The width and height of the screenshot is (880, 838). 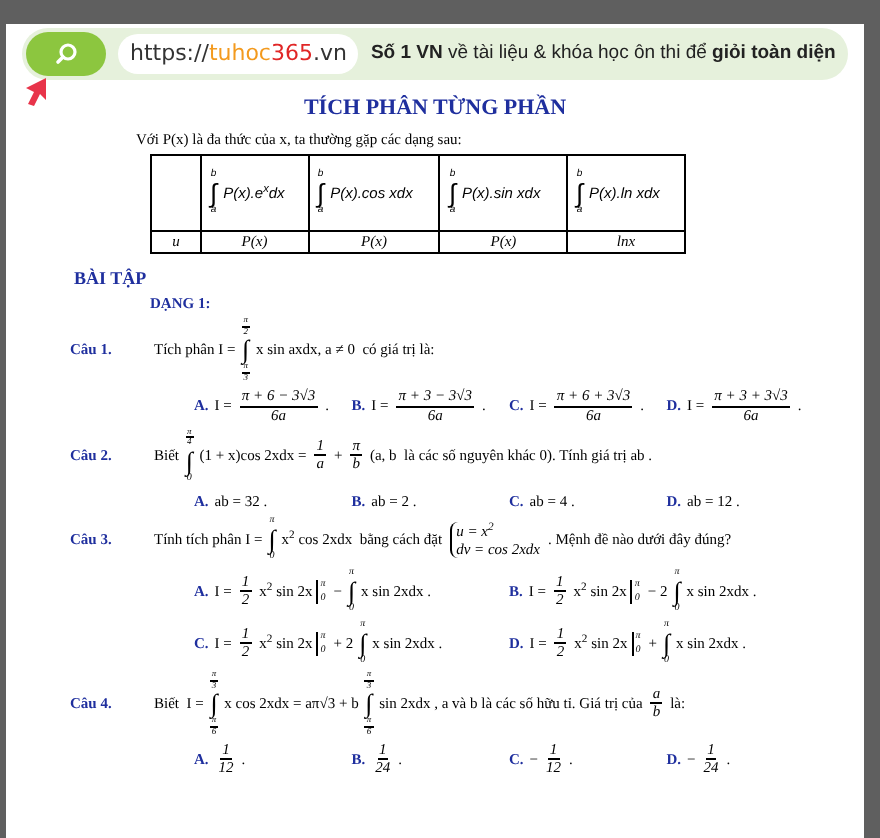 I want to click on search-button, so click(x=66, y=54).